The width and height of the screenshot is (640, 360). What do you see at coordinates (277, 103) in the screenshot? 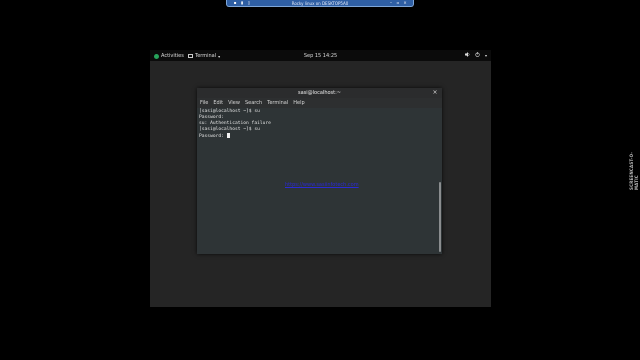
I see `menu-terminal: Terminal` at bounding box center [277, 103].